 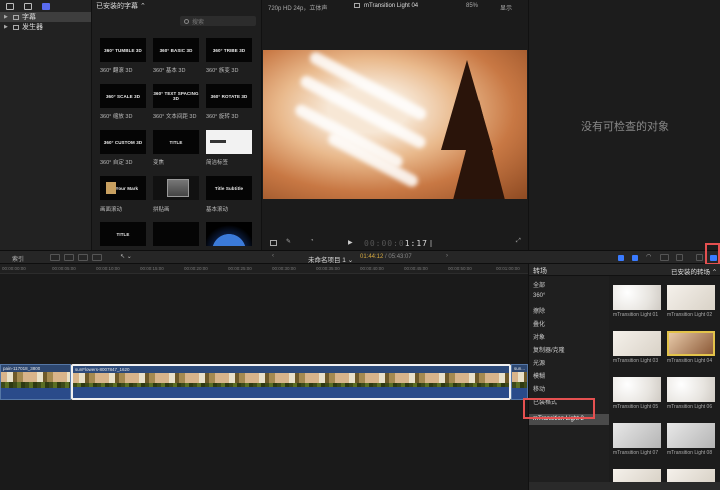 What do you see at coordinates (83, 257) in the screenshot?
I see `append-clip-icon` at bounding box center [83, 257].